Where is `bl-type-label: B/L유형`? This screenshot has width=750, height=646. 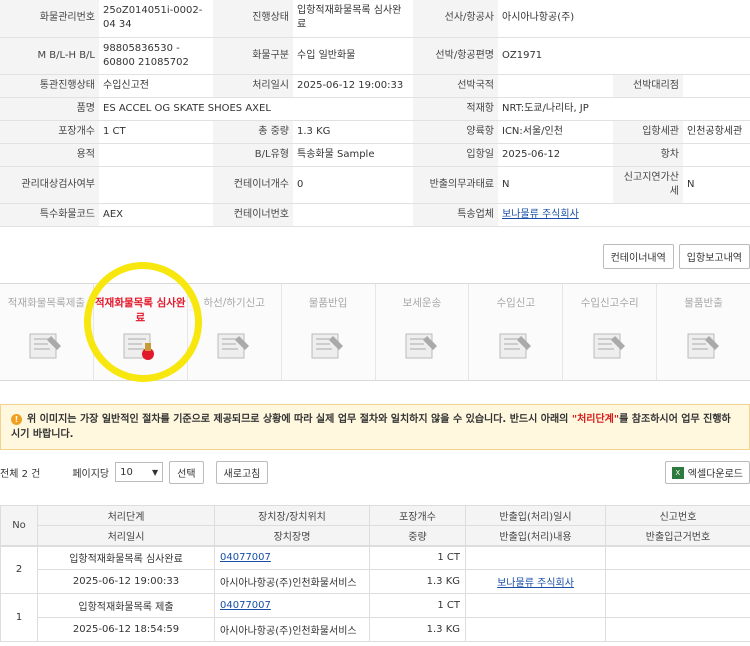
bl-type-label: B/L유형 is located at coordinates (253, 155).